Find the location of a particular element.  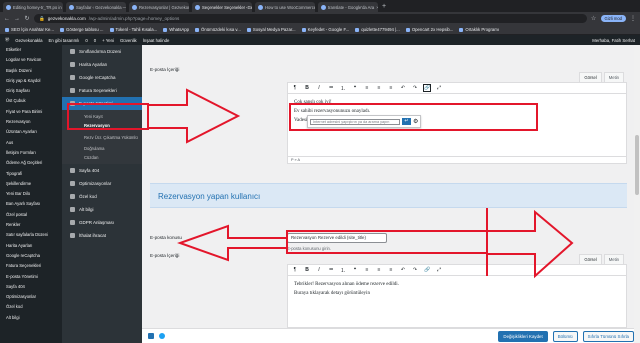

sidebar-item: Harita Ayarları is located at coordinates (31, 246).